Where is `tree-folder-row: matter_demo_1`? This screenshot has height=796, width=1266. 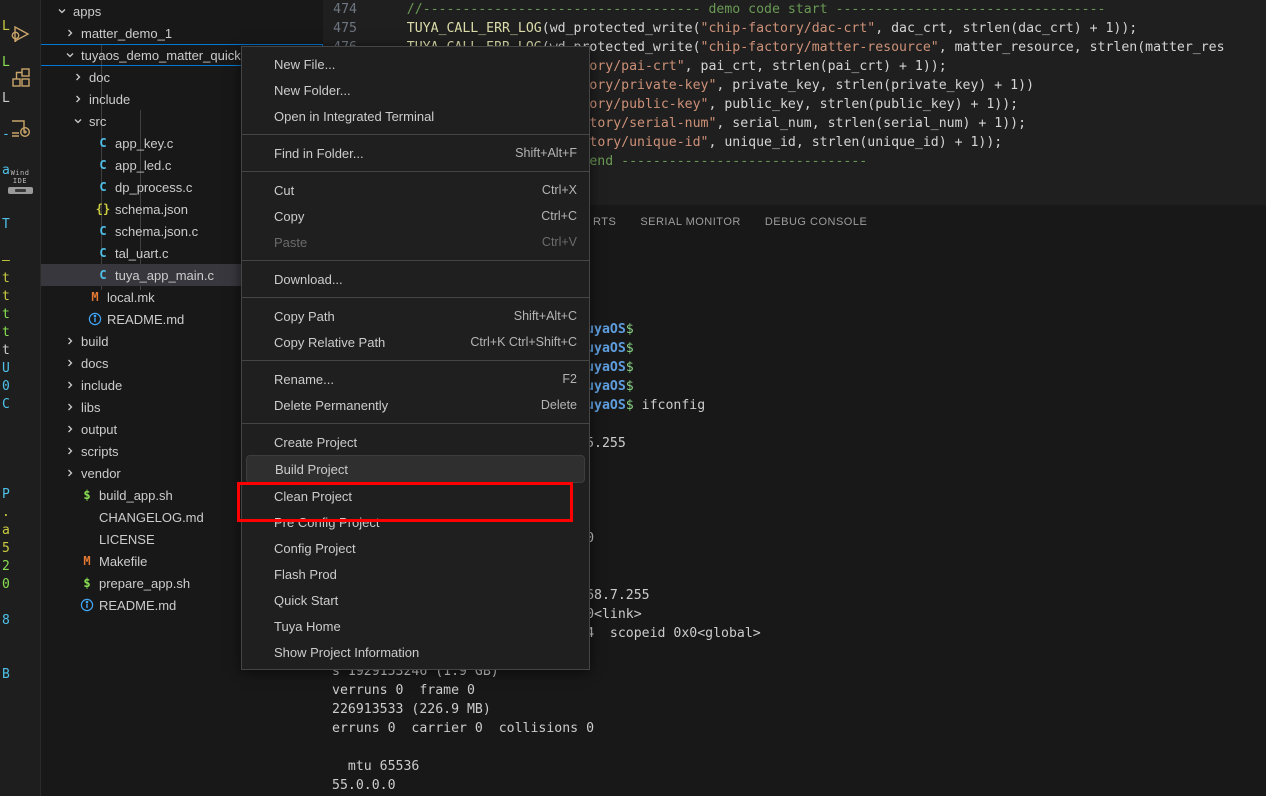
tree-folder-row: matter_demo_1 is located at coordinates (181, 33).